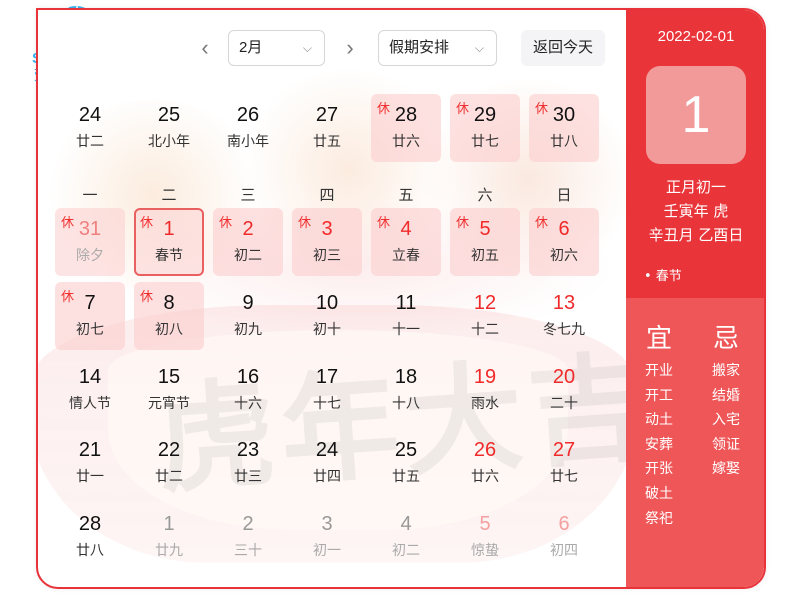 The height and width of the screenshot is (600, 800). What do you see at coordinates (406, 390) in the screenshot?
I see `day-cell: 18 十八` at bounding box center [406, 390].